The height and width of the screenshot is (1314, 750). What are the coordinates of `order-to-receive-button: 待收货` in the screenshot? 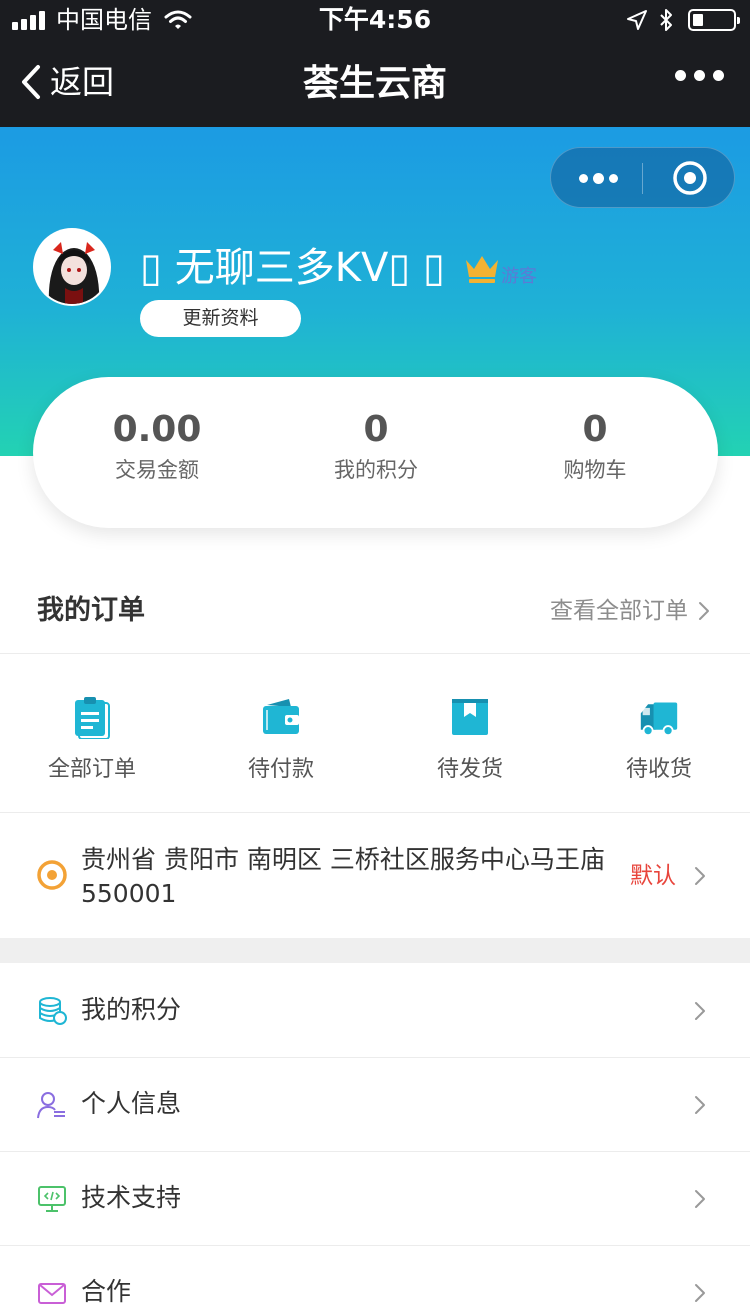 It's located at (659, 740).